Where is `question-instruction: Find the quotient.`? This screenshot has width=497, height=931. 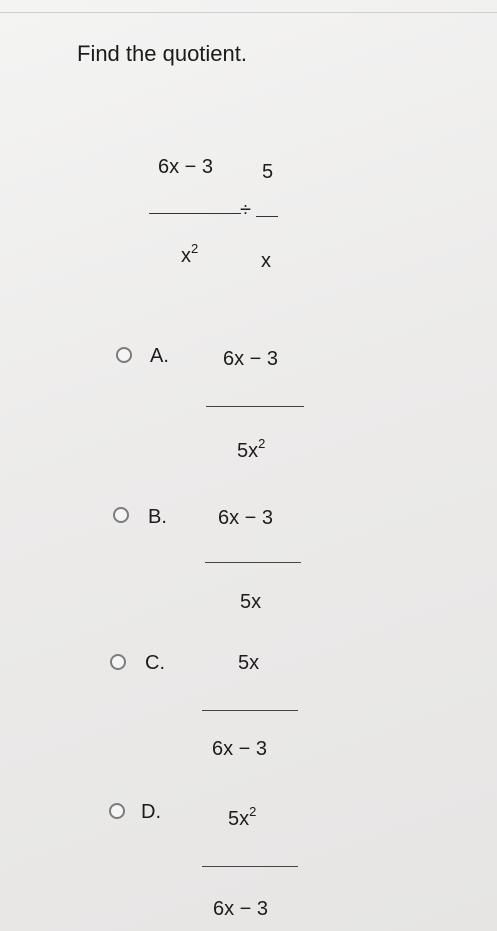
question-instruction: Find the quotient. is located at coordinates (162, 53).